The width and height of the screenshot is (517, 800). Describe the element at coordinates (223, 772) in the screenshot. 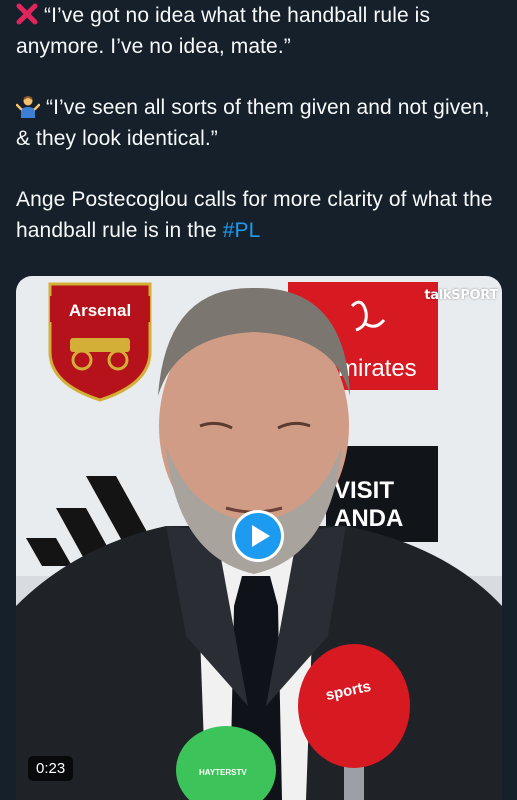

I see `green-mic-label: HAYTERSTV` at that location.